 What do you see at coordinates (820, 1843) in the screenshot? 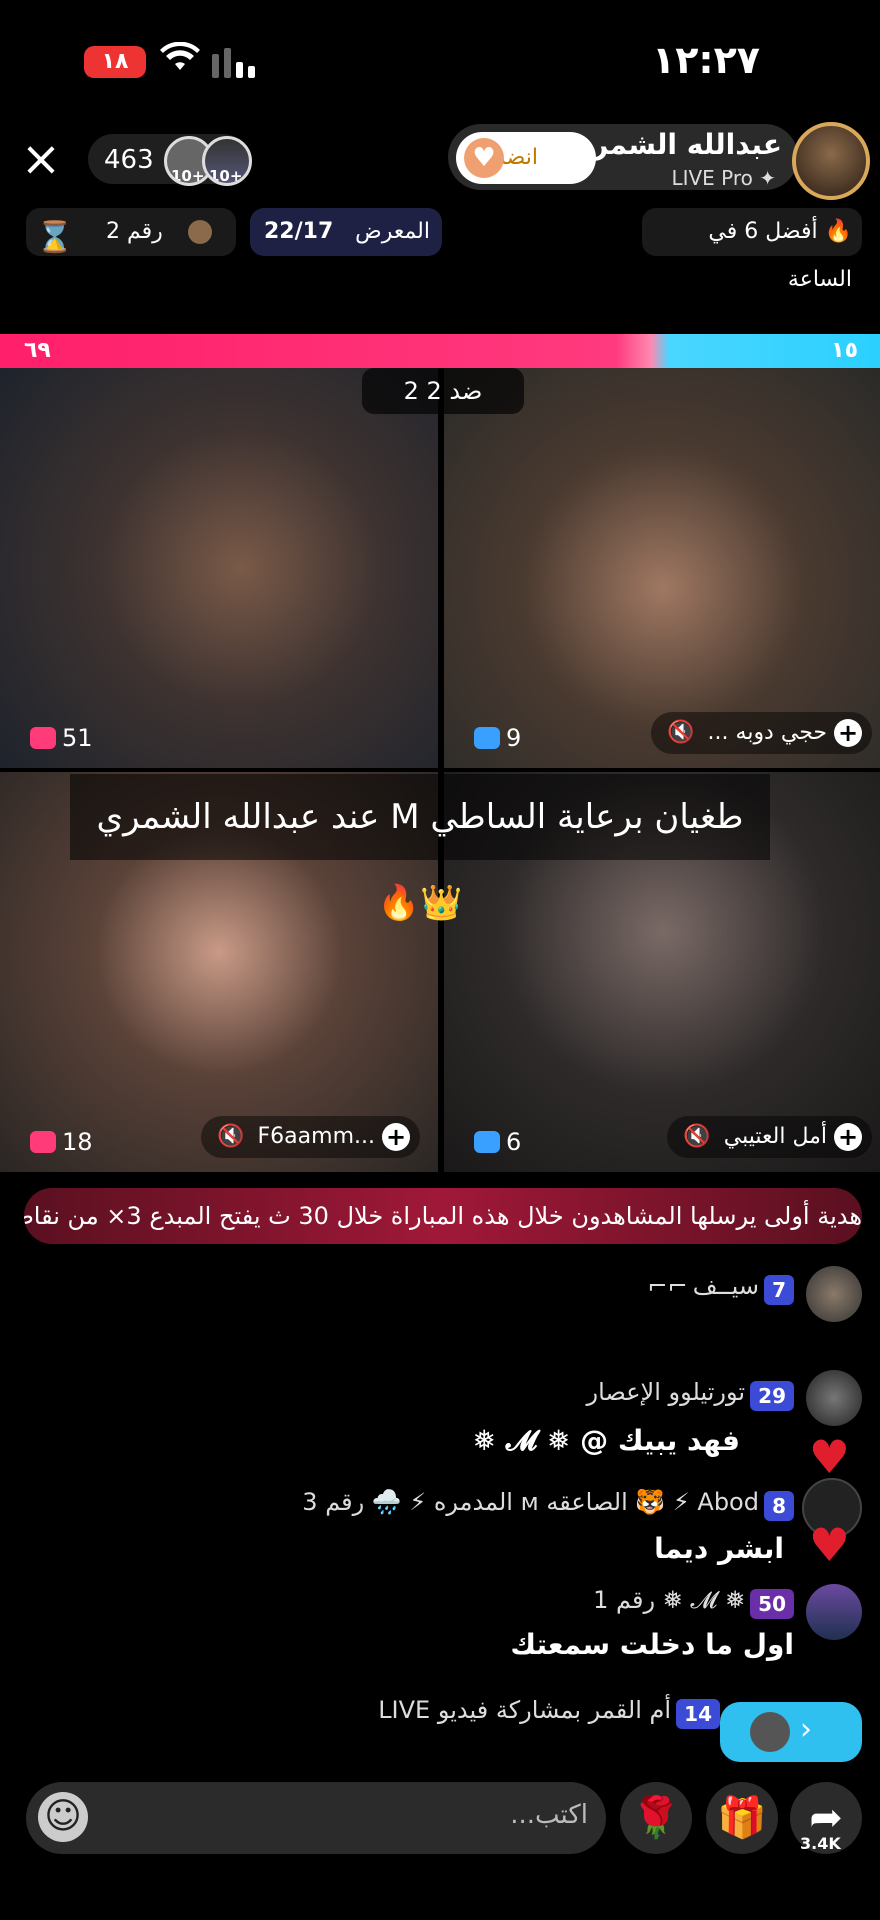
I see `share-count: 3.4K` at bounding box center [820, 1843].